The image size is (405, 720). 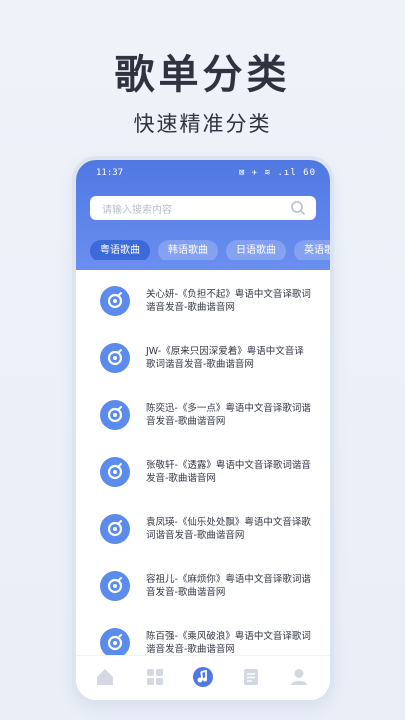 I want to click on bottom-nav, so click(x=203, y=677).